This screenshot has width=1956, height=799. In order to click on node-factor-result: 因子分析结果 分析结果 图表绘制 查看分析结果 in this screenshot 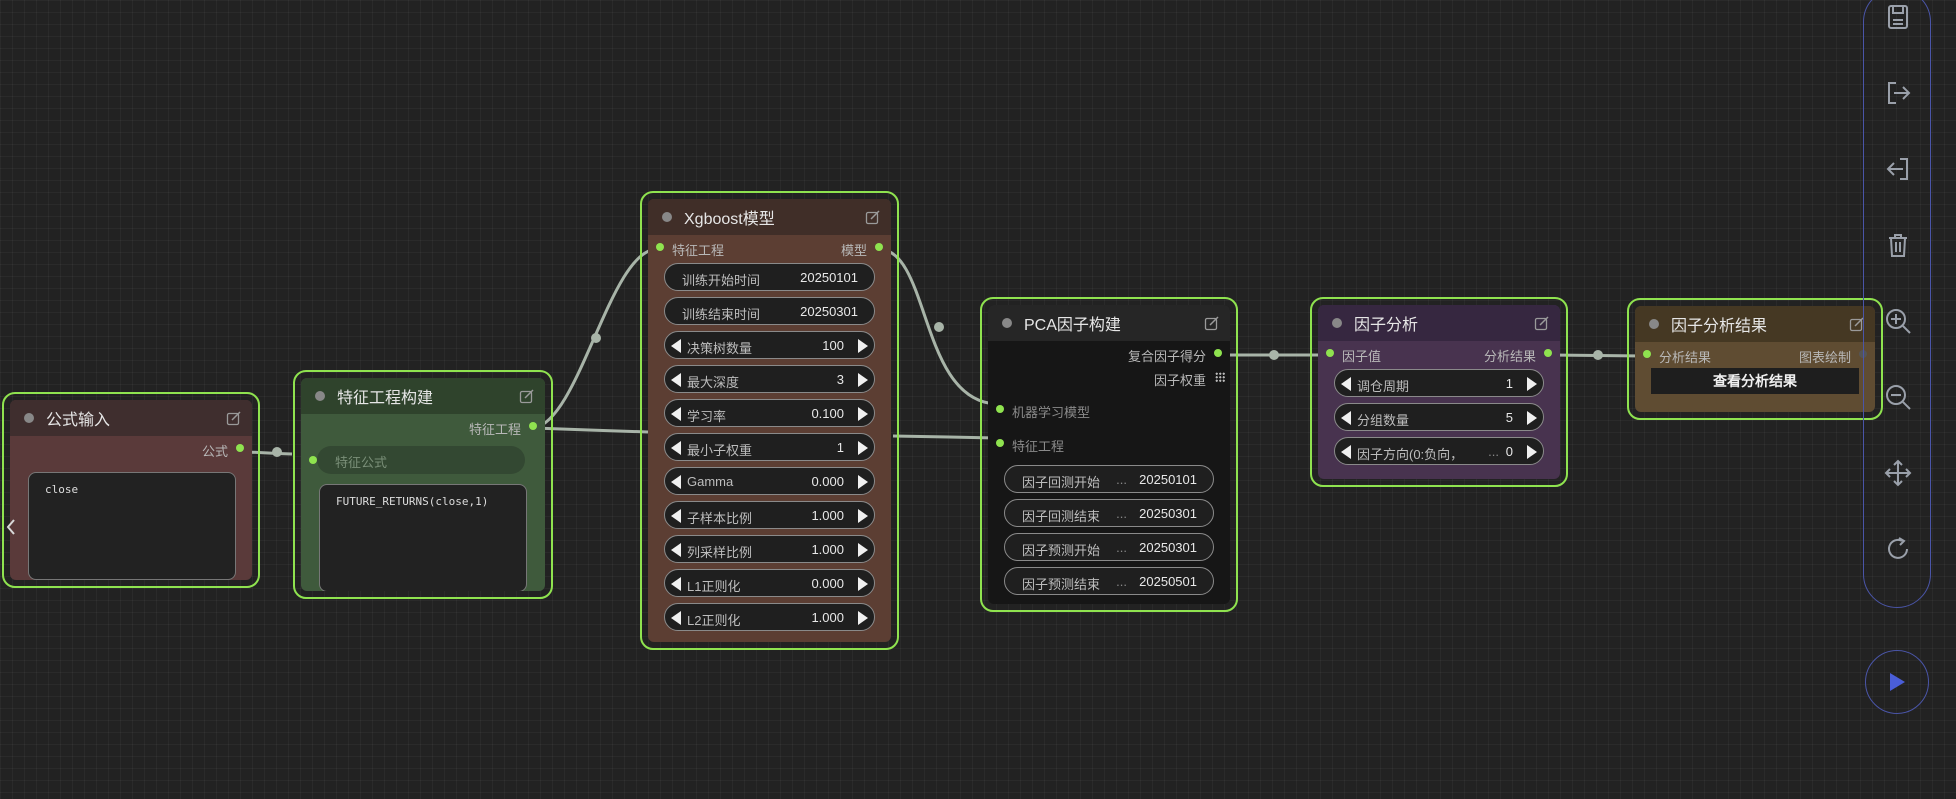, I will do `click(1755, 359)`.